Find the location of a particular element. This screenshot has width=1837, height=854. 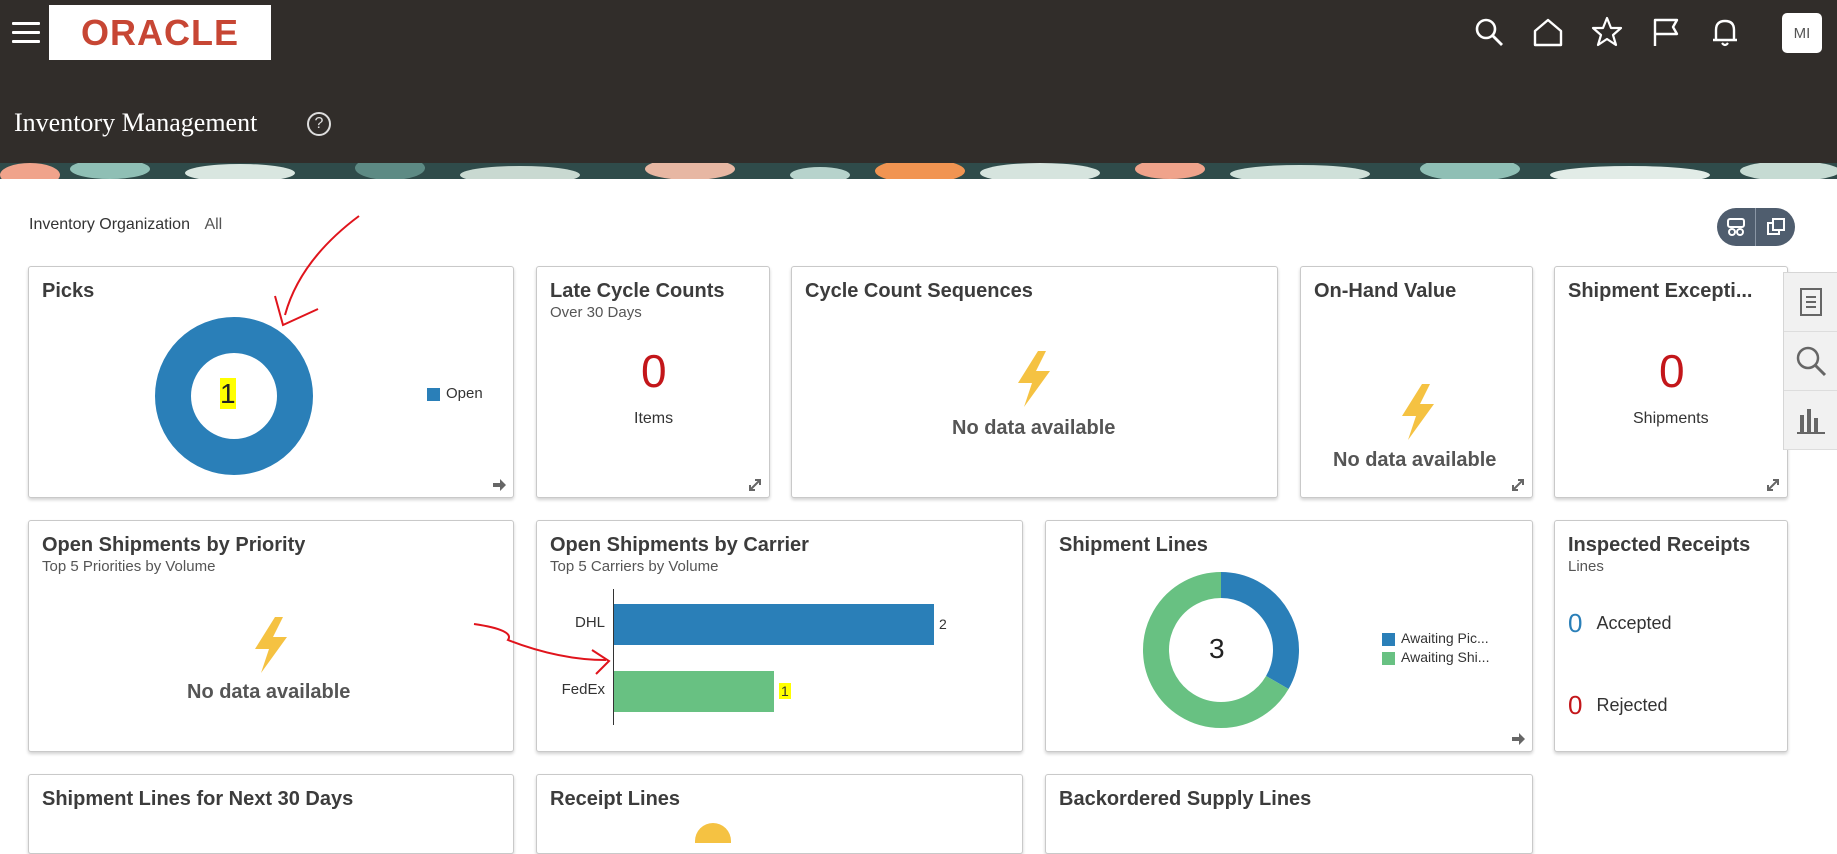

card-backordered-supply-lines: Backordered Supply Lines is located at coordinates (1289, 814).